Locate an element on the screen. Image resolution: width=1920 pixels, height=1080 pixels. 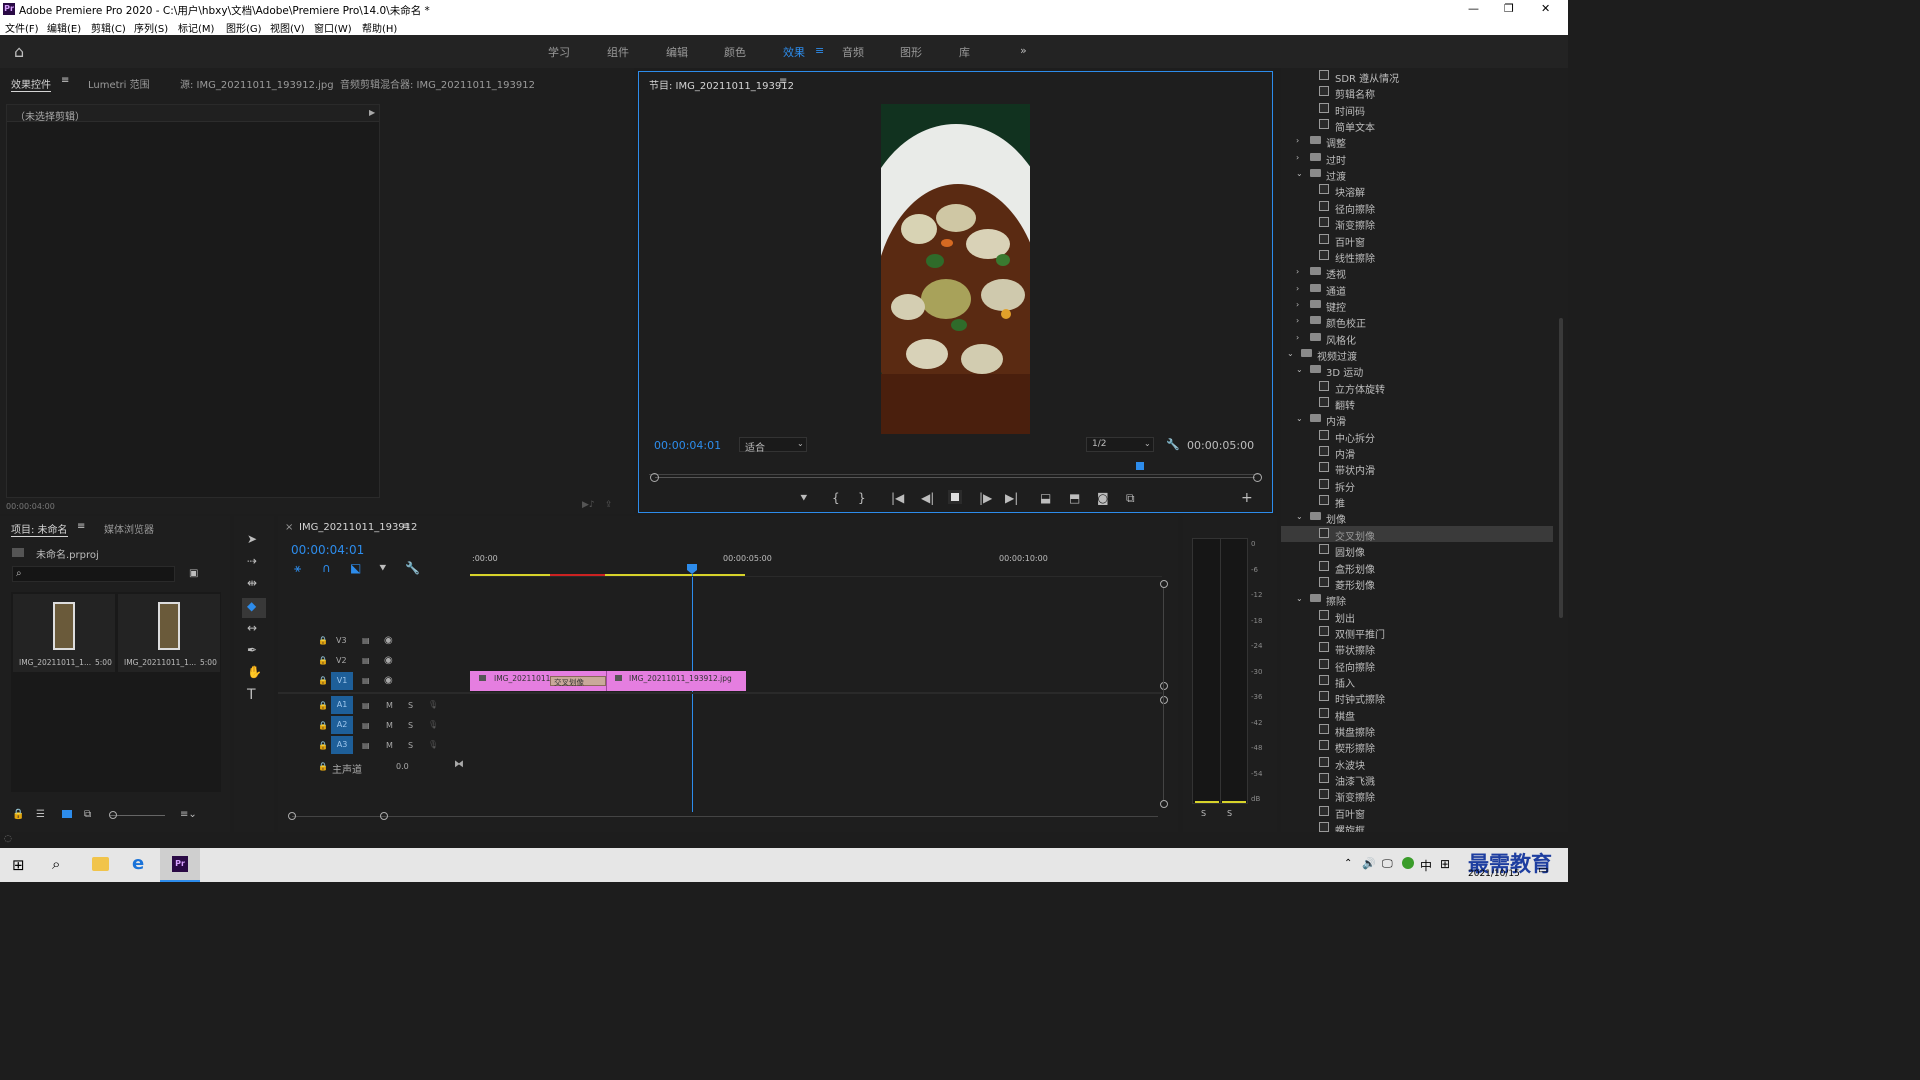
filter-icon: ▶♪ is located at coordinates (588, 505).